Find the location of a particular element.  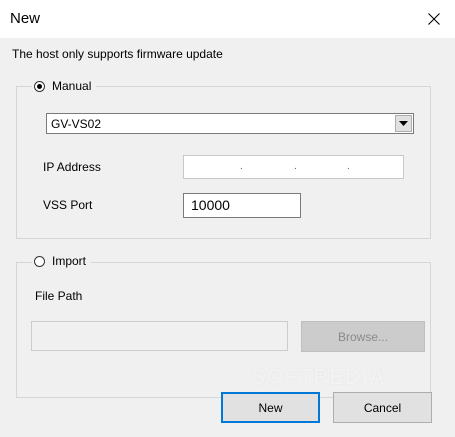

window-title: New is located at coordinates (25, 18).